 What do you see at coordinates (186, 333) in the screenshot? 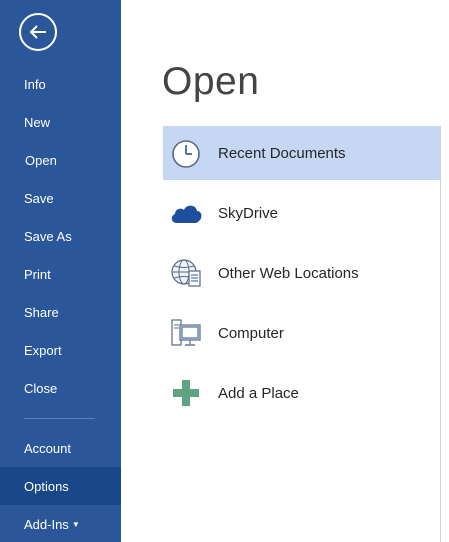
I see `computer-icon` at bounding box center [186, 333].